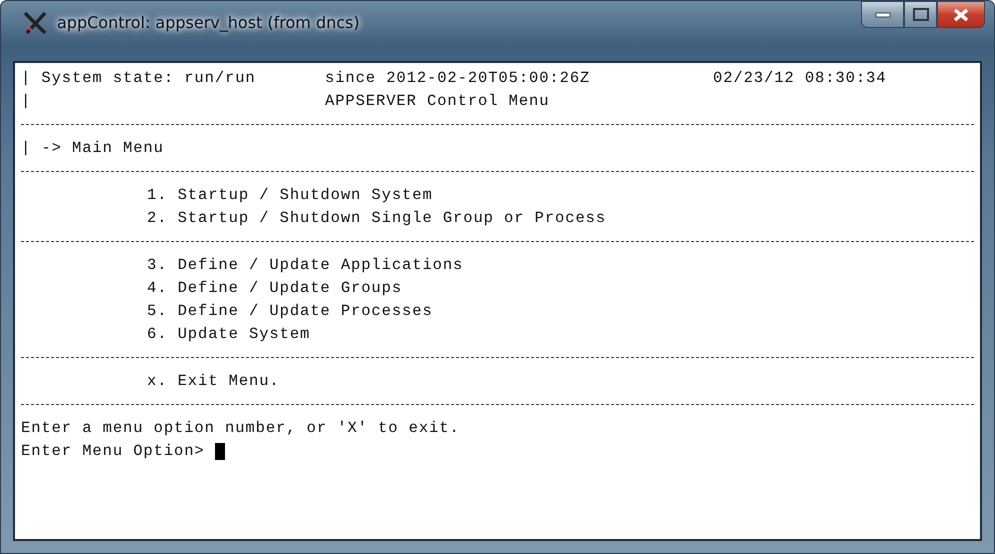 Image resolution: width=995 pixels, height=554 pixels. I want to click on clock: 02/23/12 08:30:34, so click(800, 78).